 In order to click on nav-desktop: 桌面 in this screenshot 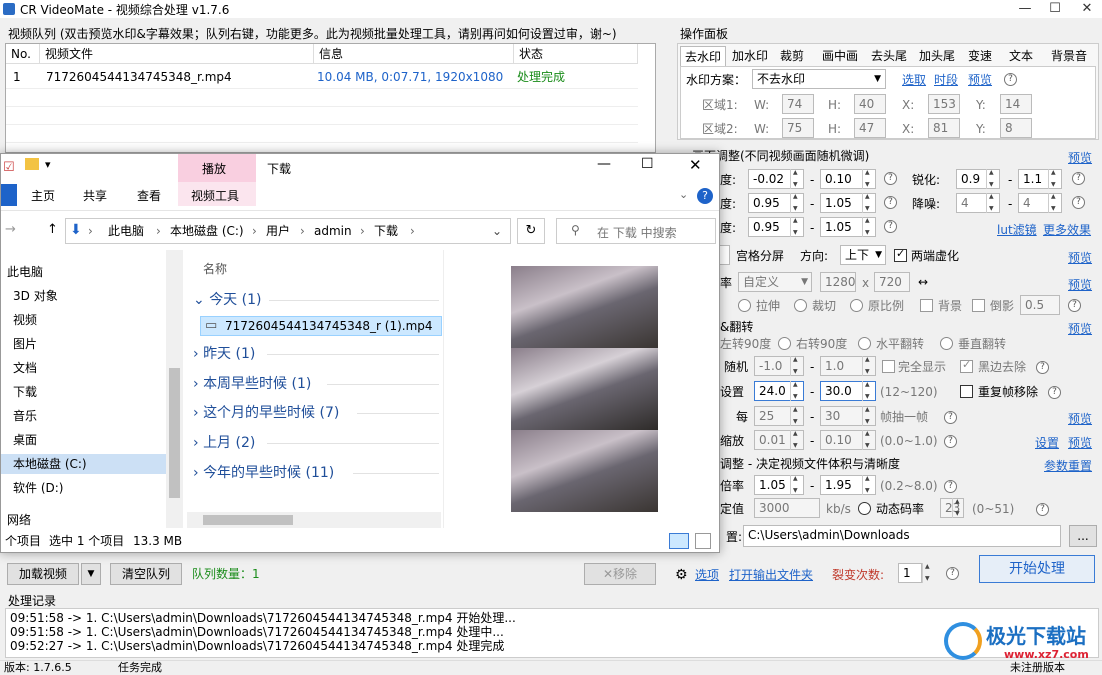, I will do `click(83, 440)`.